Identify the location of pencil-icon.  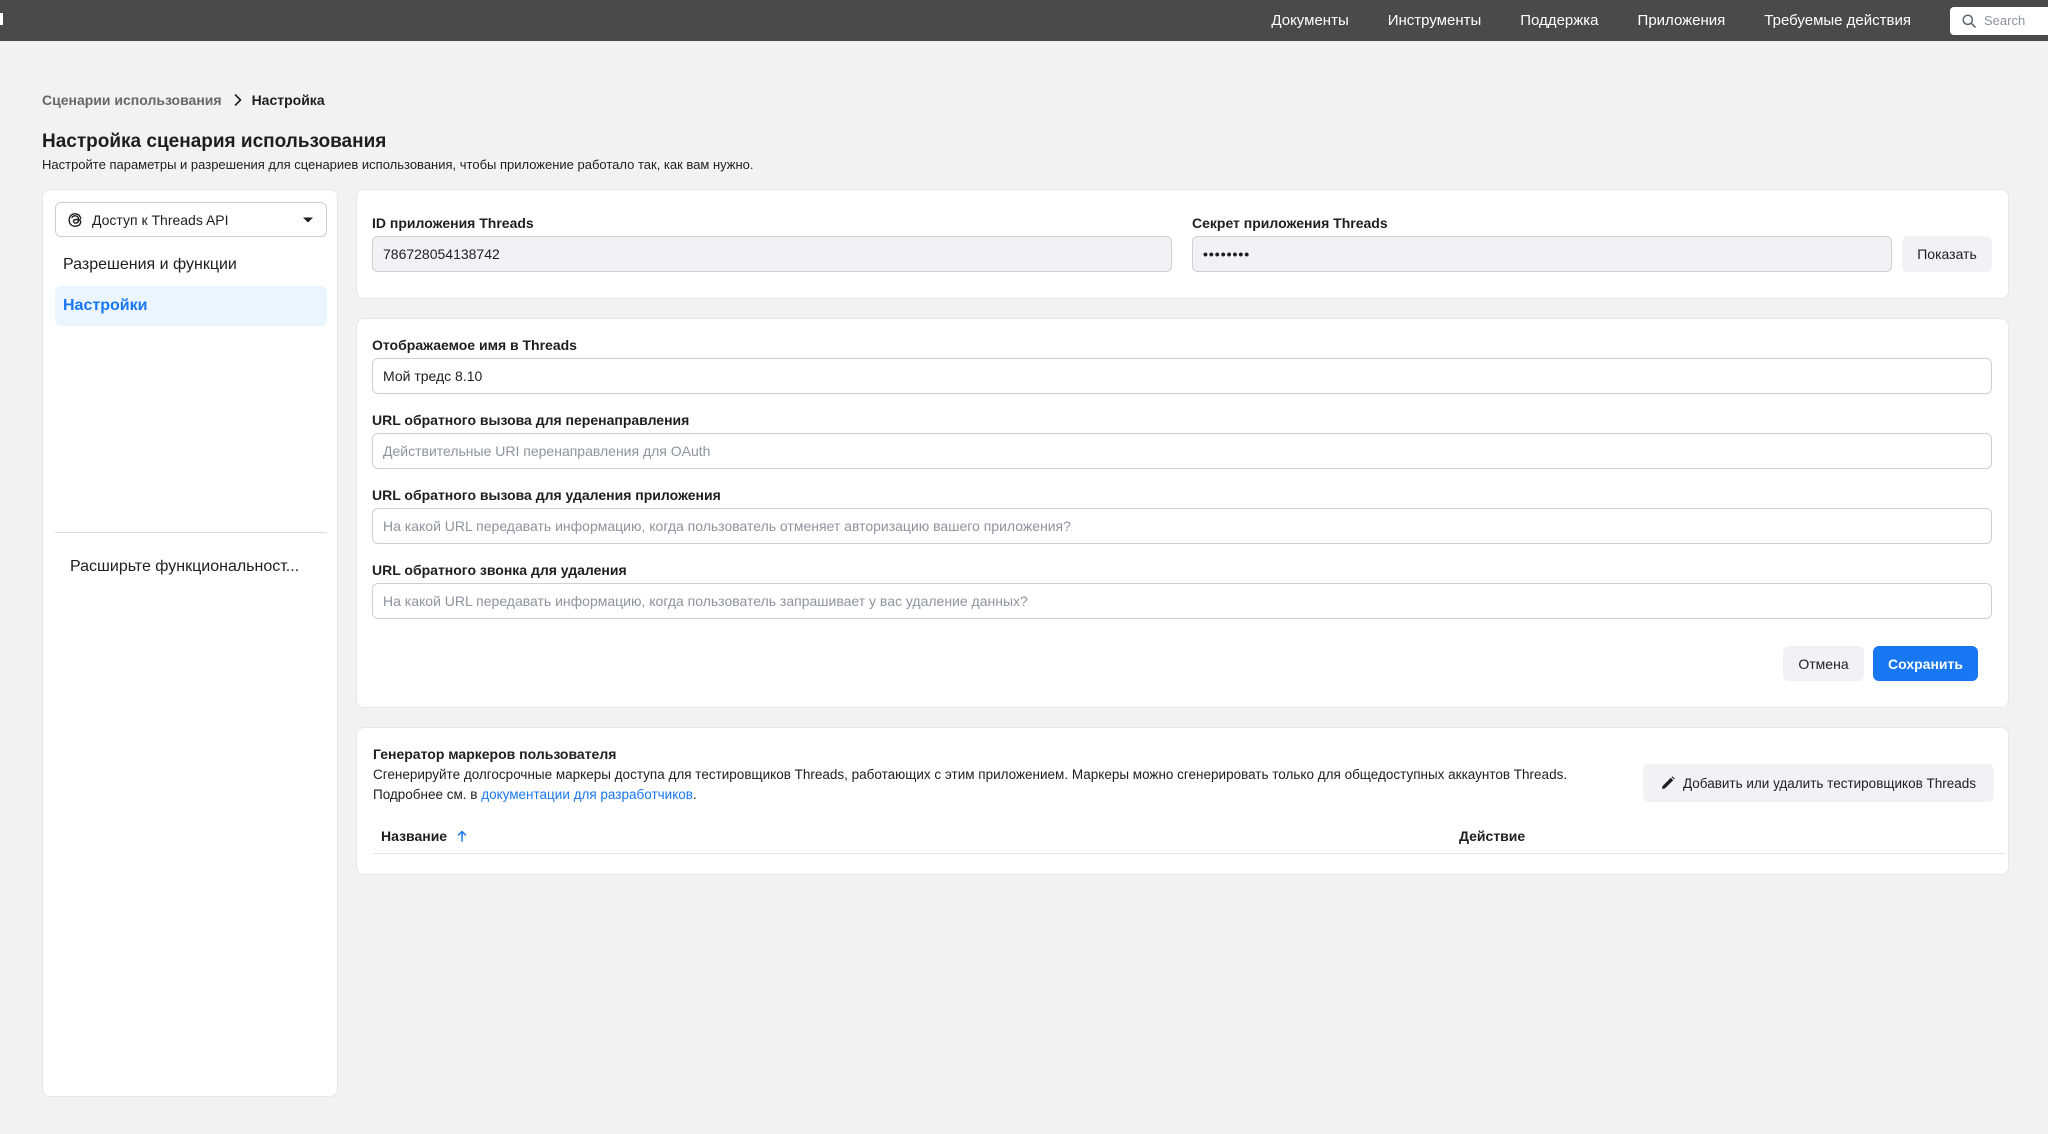
(1668, 782).